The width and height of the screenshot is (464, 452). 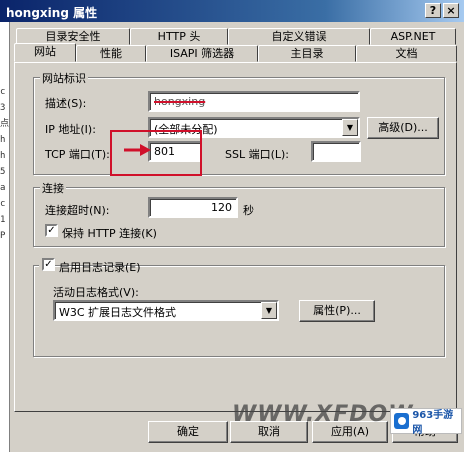 I want to click on annotation-arrow-icon, so click(x=137, y=150).